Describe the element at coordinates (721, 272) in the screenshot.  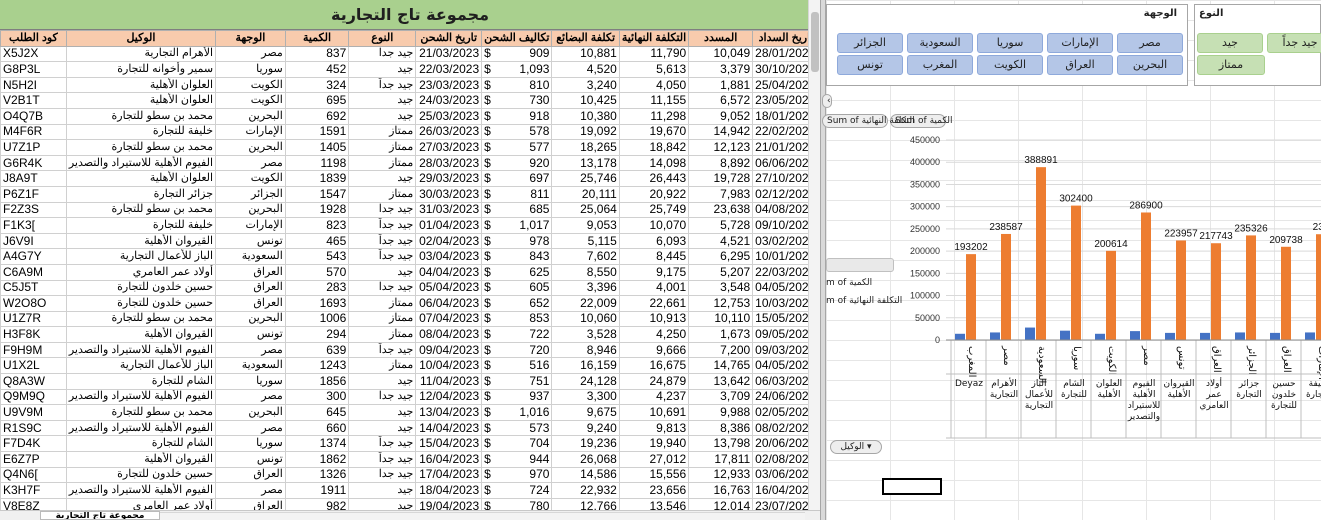
I see `table-cell: 5,207` at that location.